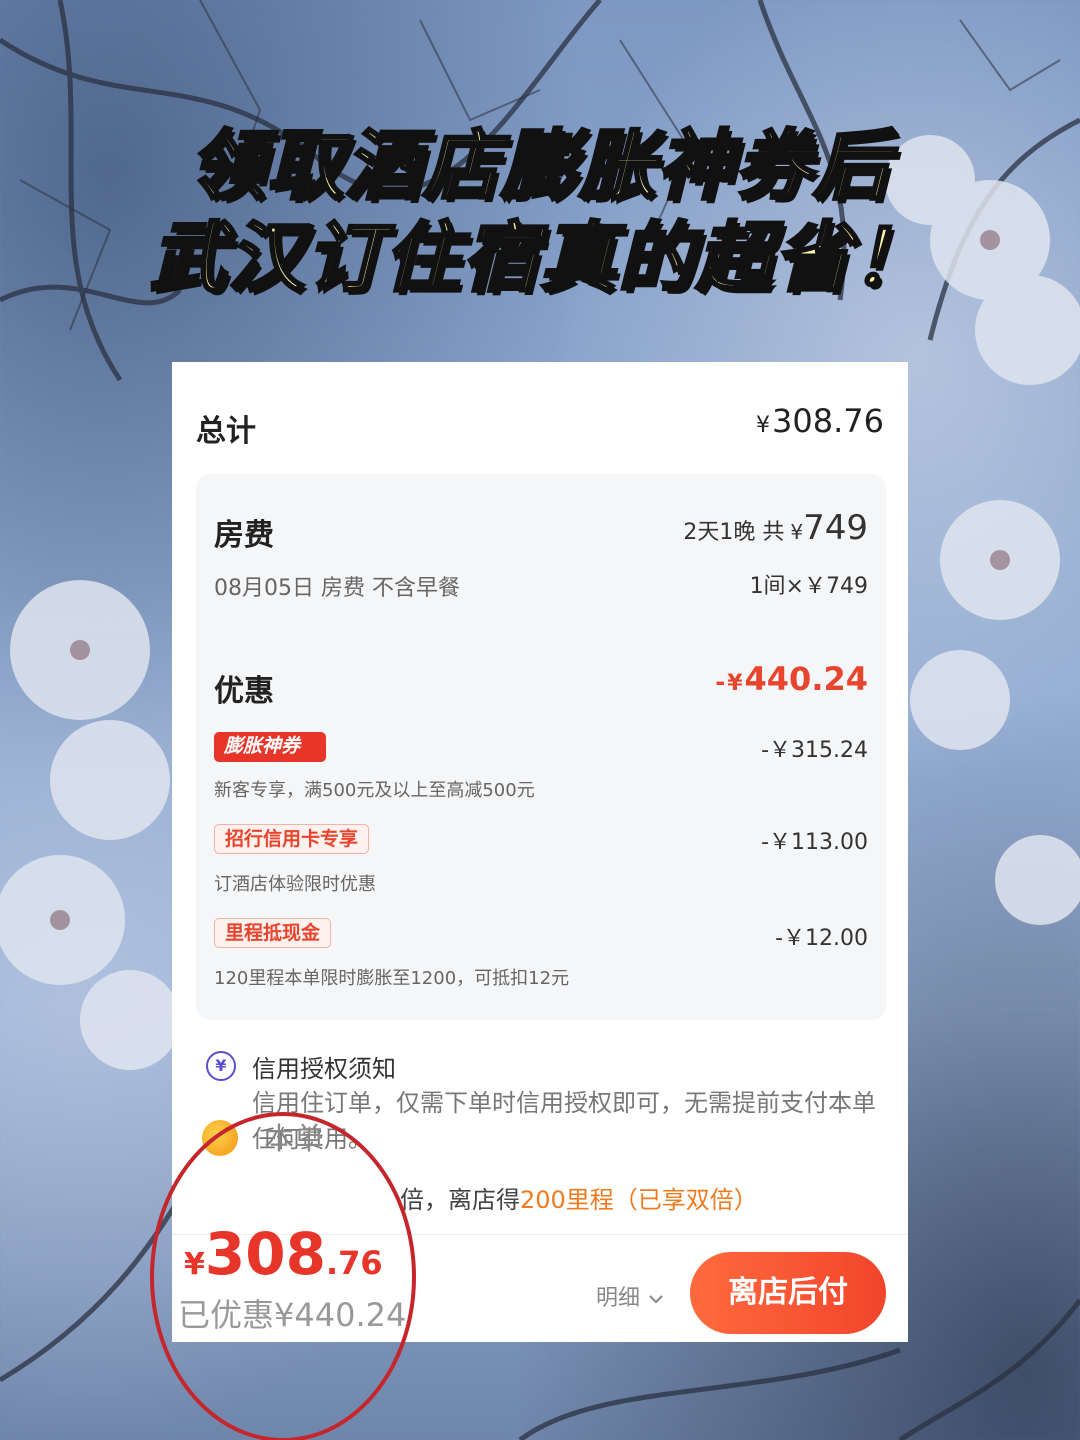 Image resolution: width=1080 pixels, height=1440 pixels. What do you see at coordinates (720, 682) in the screenshot?
I see `discount-total-prefix: -` at bounding box center [720, 682].